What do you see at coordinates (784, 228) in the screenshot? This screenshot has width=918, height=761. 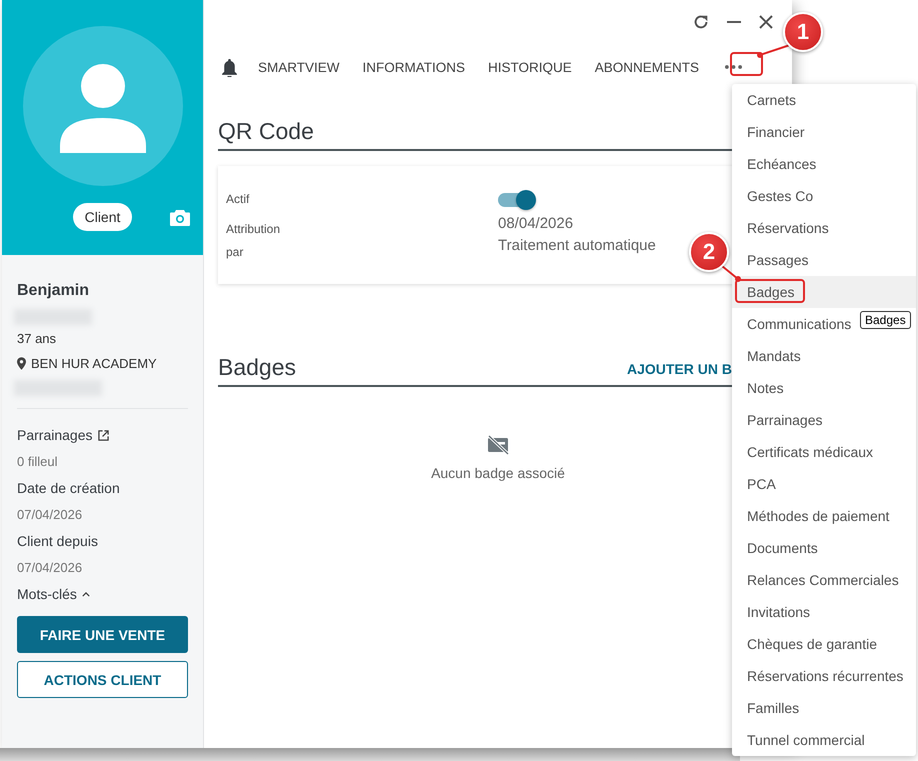 I see `menu-item: Réservations` at bounding box center [784, 228].